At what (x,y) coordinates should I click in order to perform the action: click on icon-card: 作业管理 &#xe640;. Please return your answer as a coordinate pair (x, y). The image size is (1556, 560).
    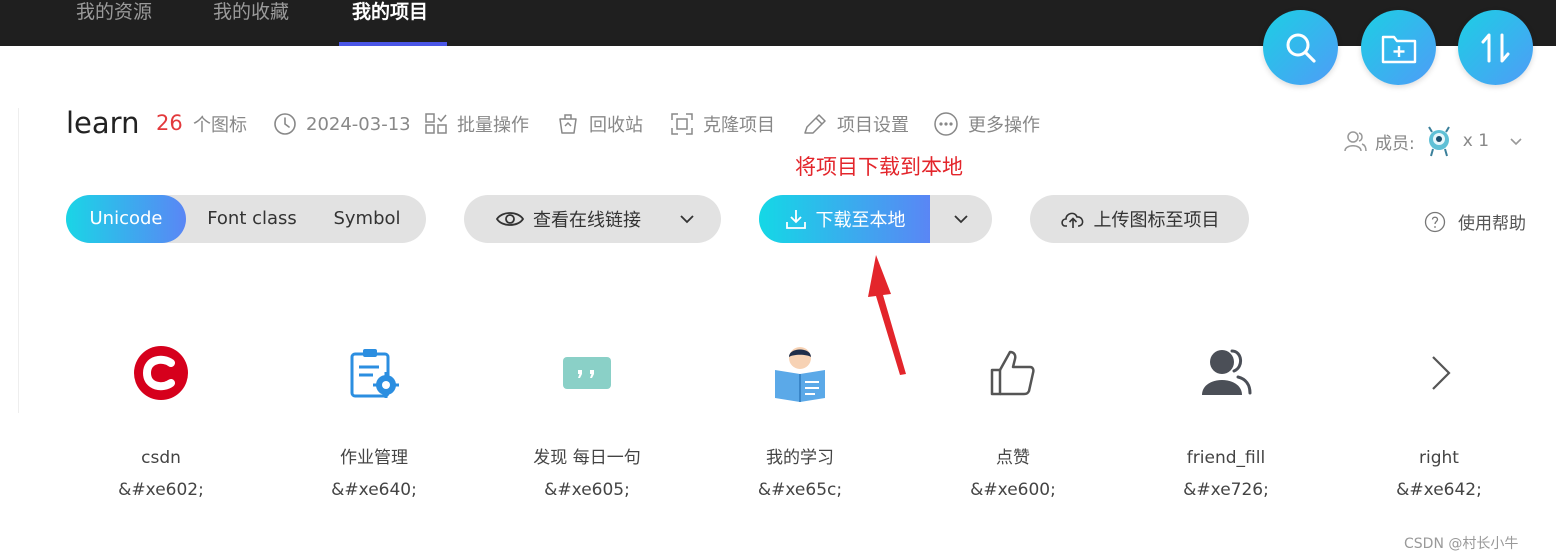
    Looking at the image, I should click on (374, 421).